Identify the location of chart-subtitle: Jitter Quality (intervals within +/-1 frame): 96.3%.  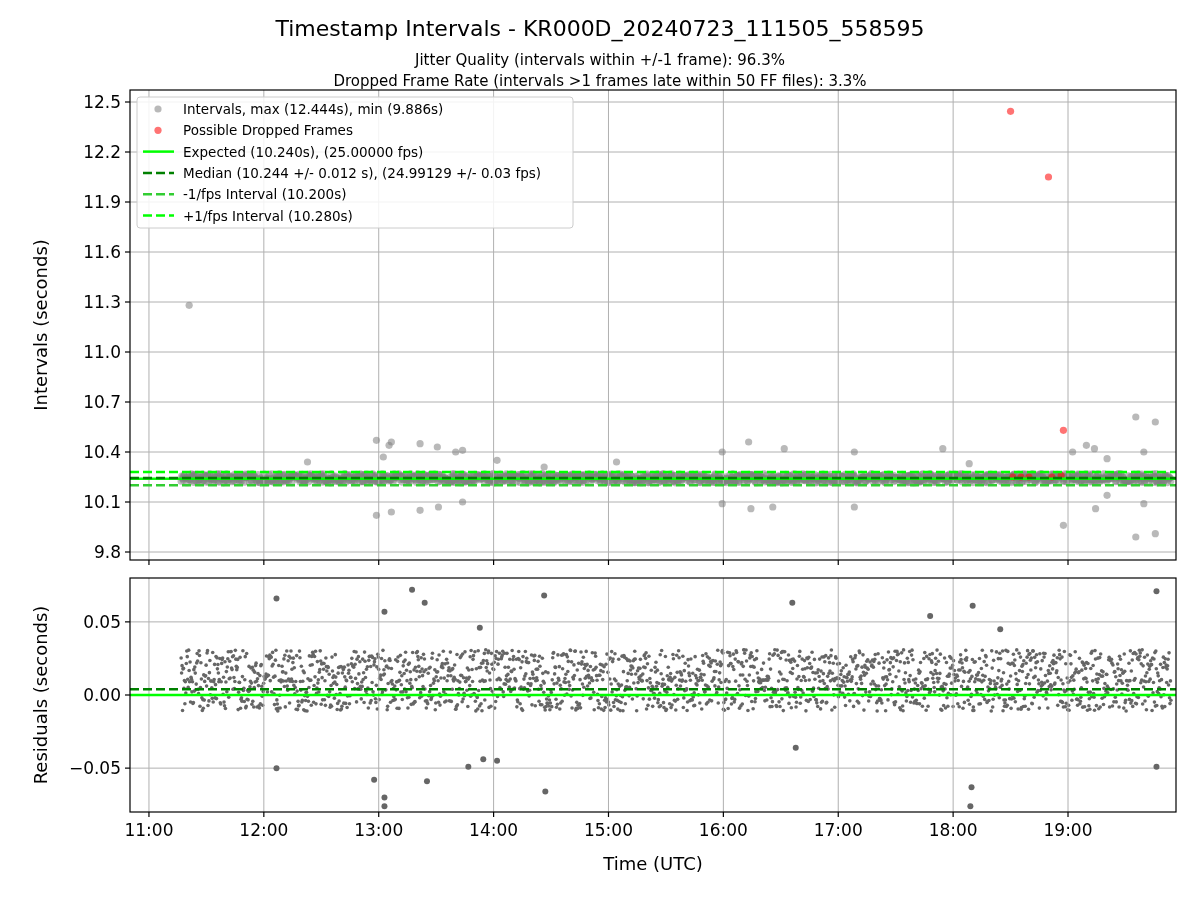
(600, 60).